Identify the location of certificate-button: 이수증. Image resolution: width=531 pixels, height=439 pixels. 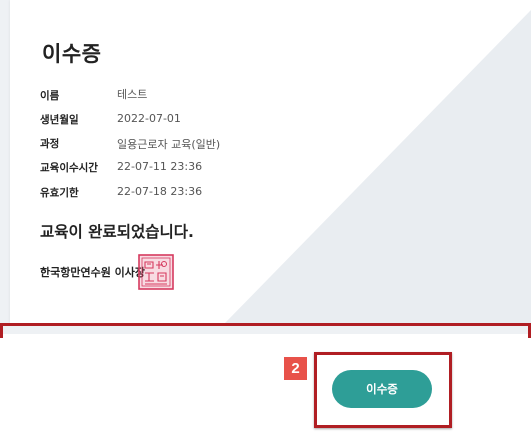
(382, 389).